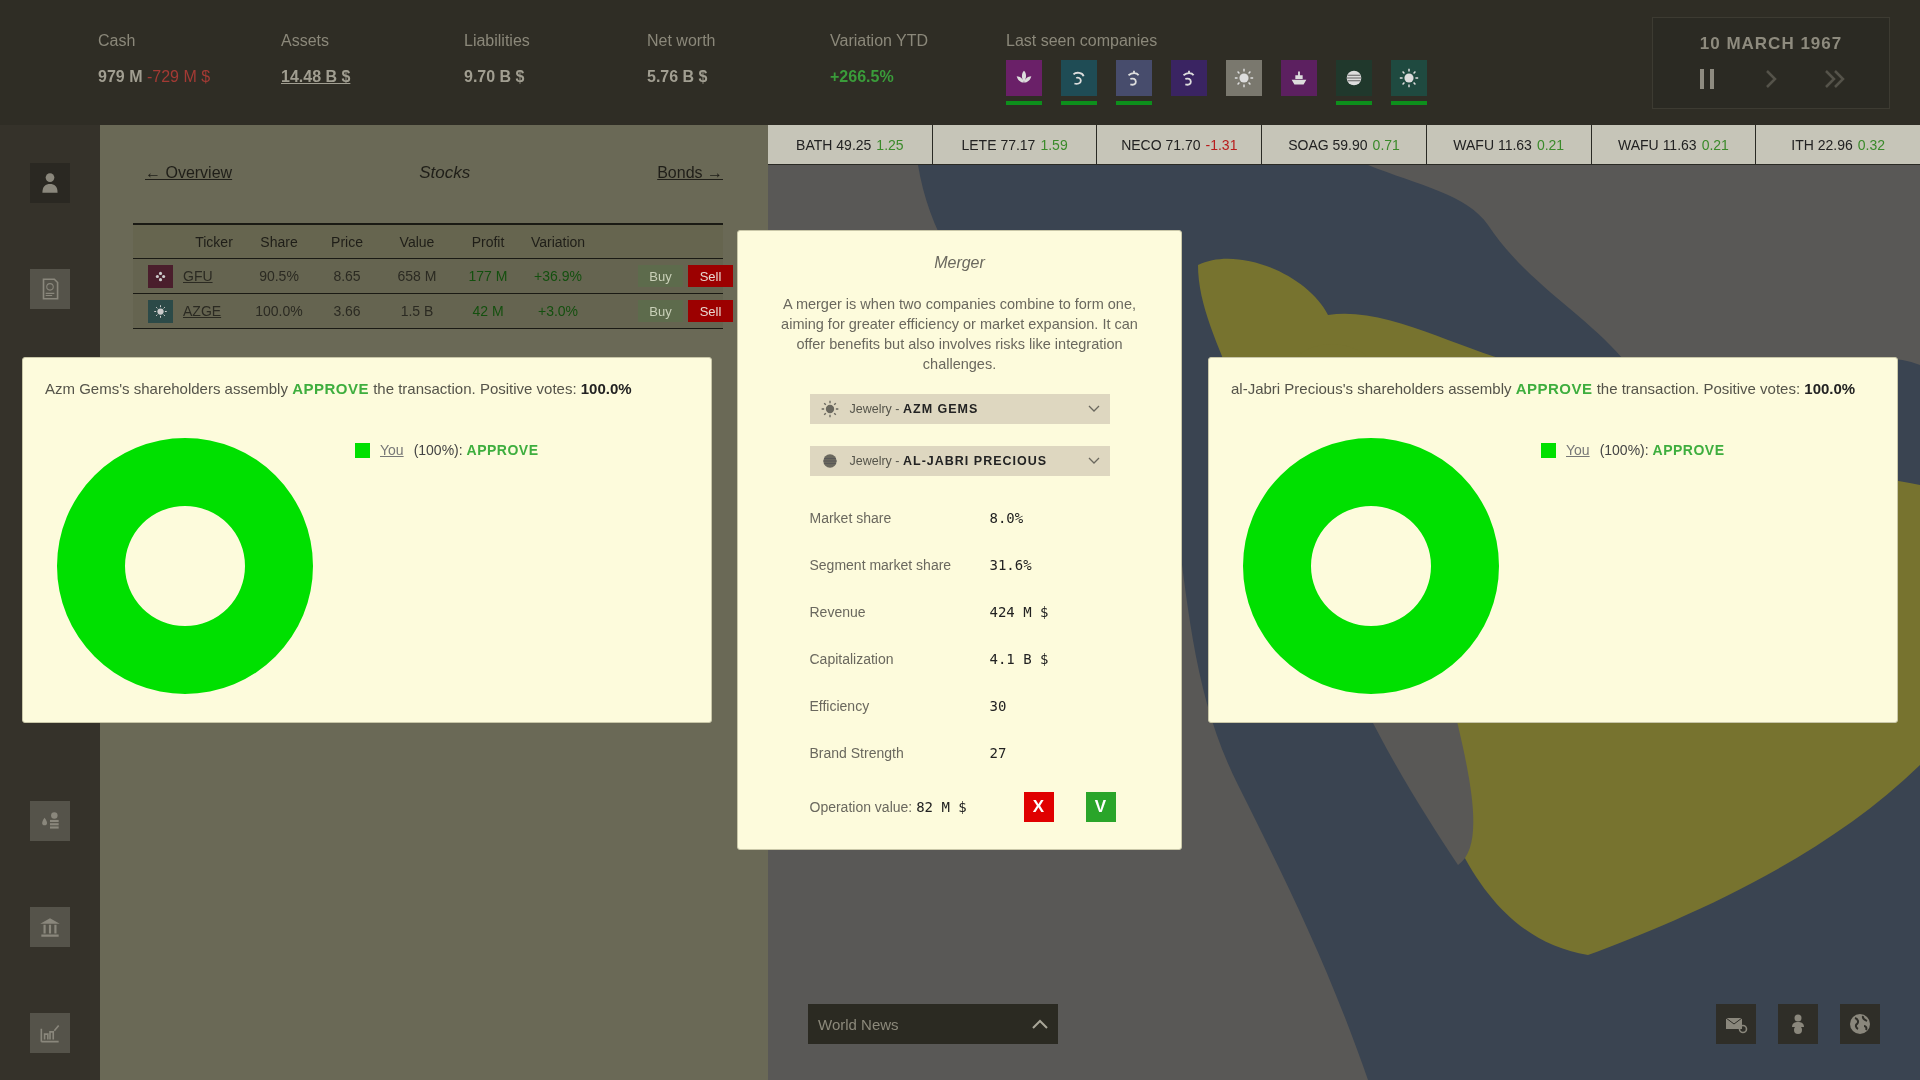  What do you see at coordinates (305, 41) in the screenshot?
I see `stat-label: Assets` at bounding box center [305, 41].